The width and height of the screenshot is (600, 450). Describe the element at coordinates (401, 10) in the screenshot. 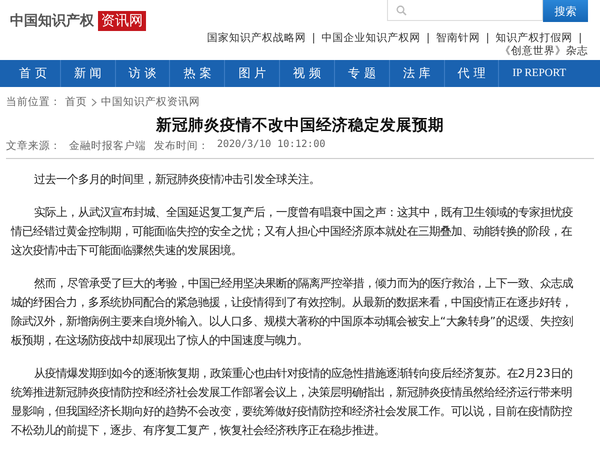

I see `search-icon` at that location.